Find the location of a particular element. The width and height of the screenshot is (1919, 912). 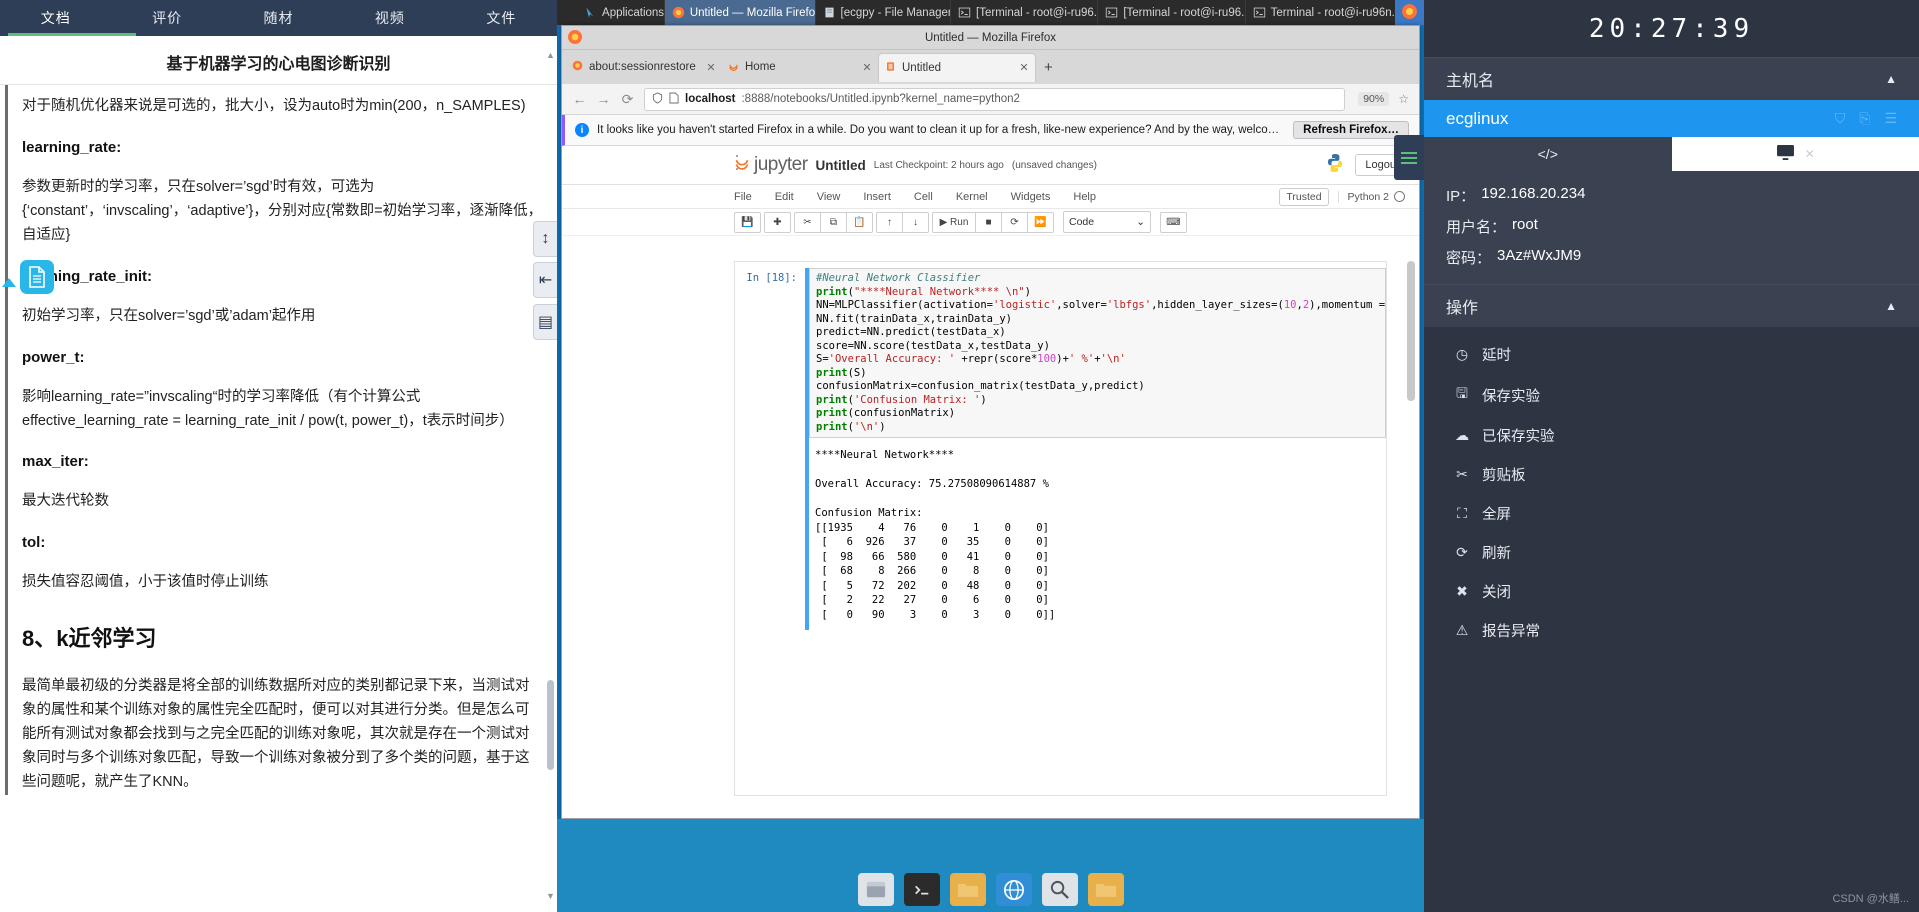

menu-insert: Insert is located at coordinates (877, 197).